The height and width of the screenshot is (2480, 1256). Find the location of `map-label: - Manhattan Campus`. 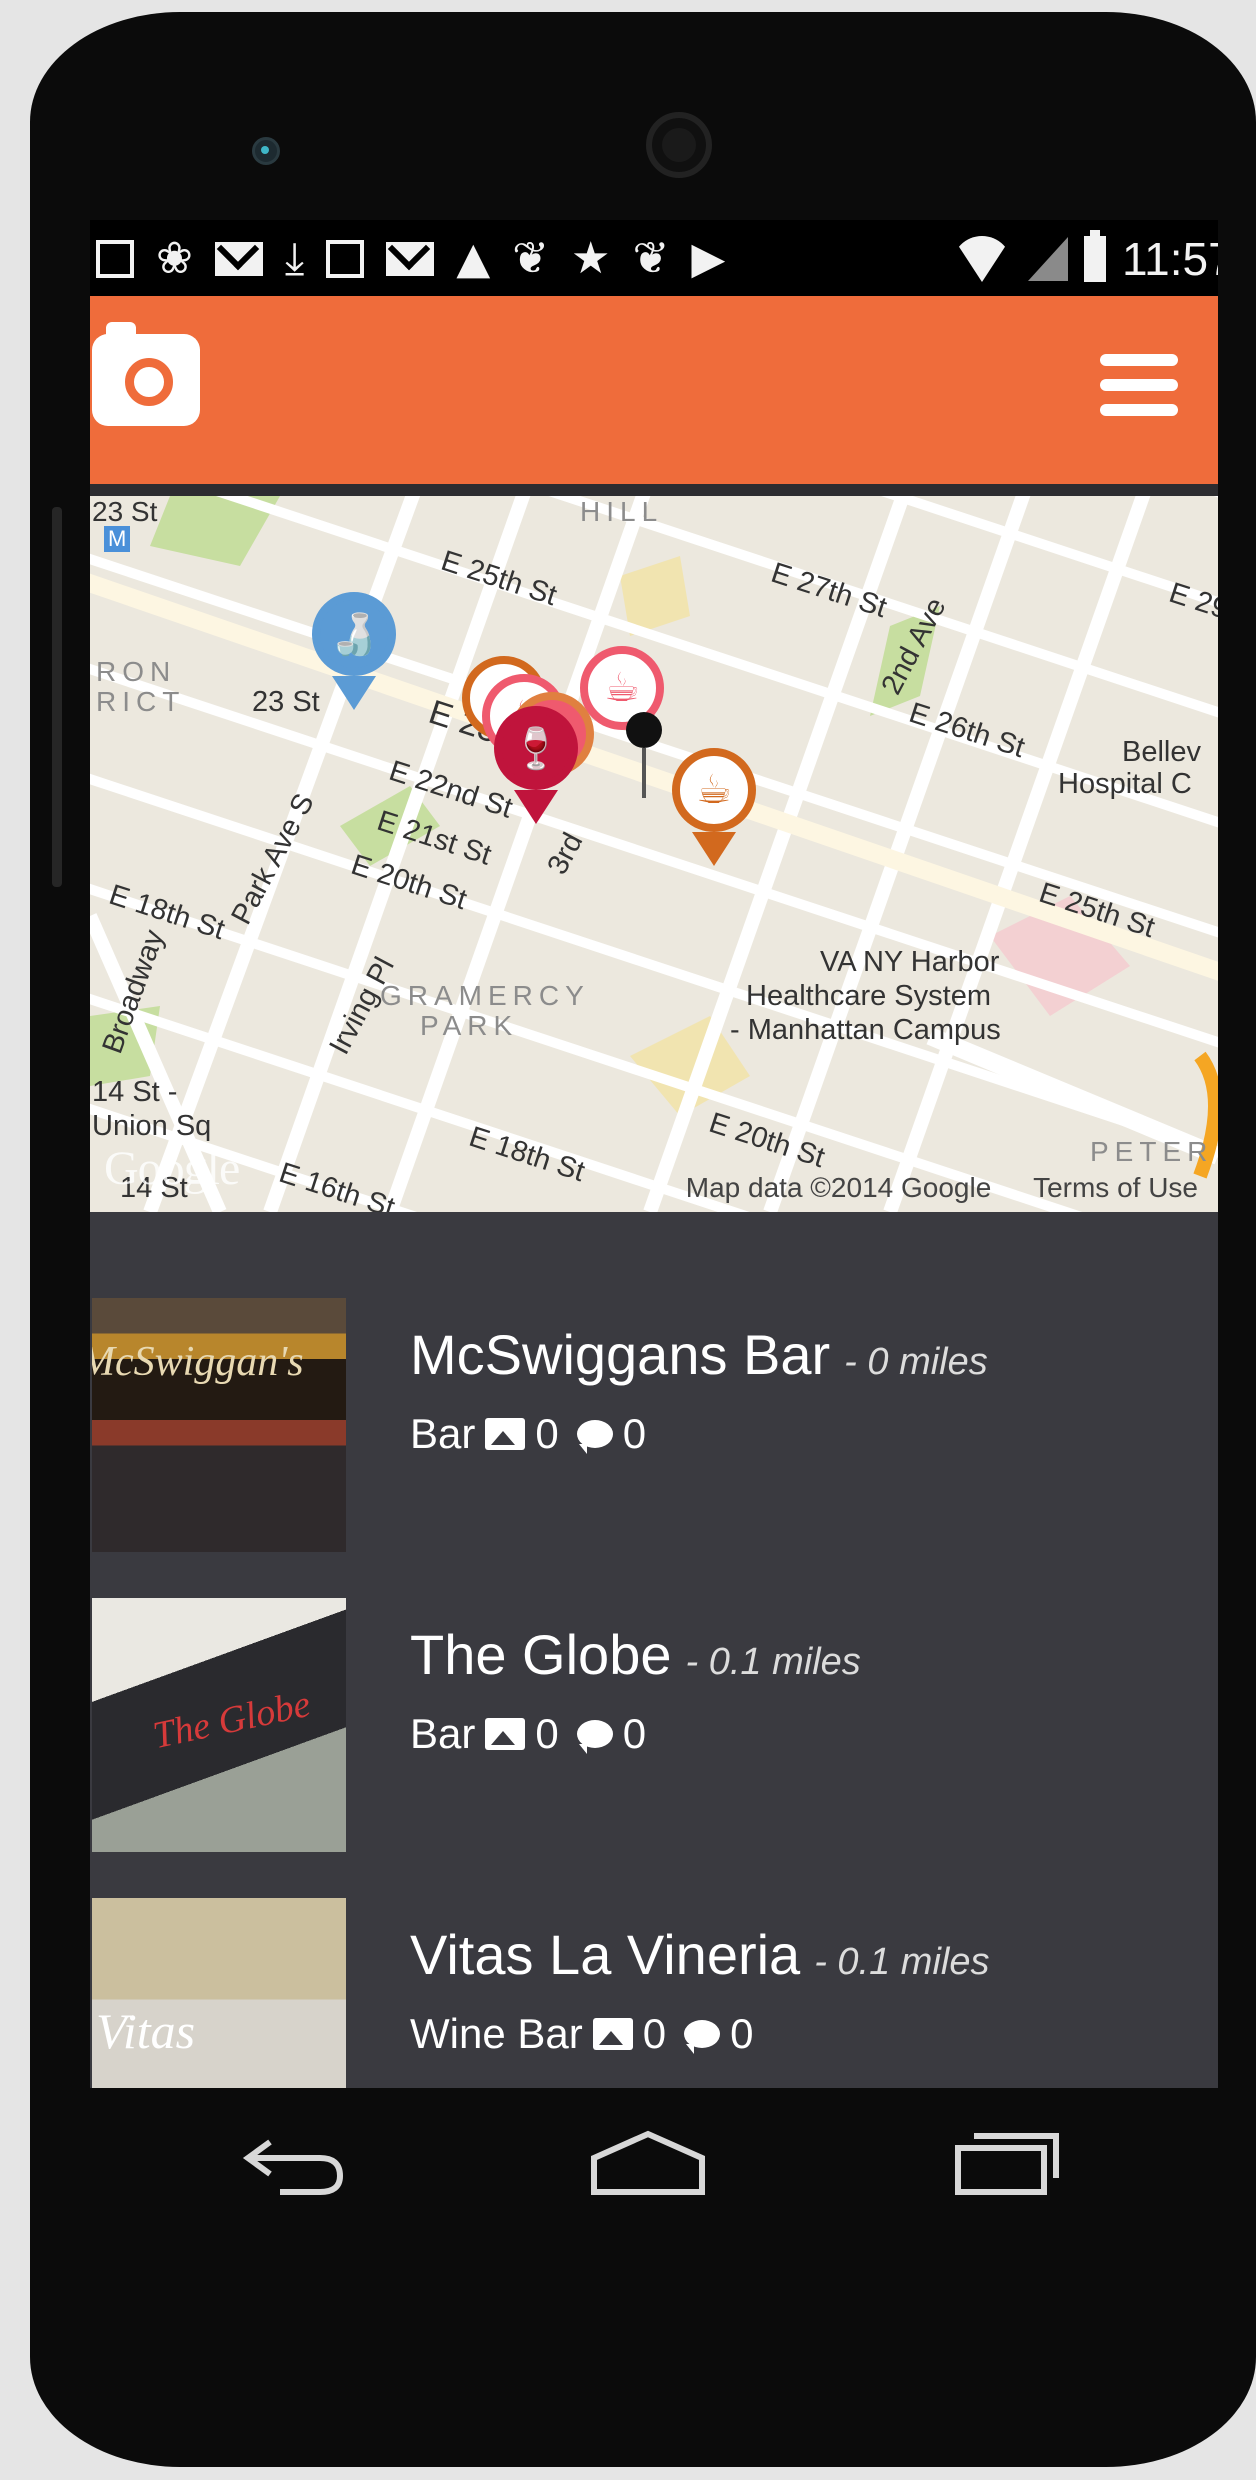

map-label: - Manhattan Campus is located at coordinates (865, 1030).